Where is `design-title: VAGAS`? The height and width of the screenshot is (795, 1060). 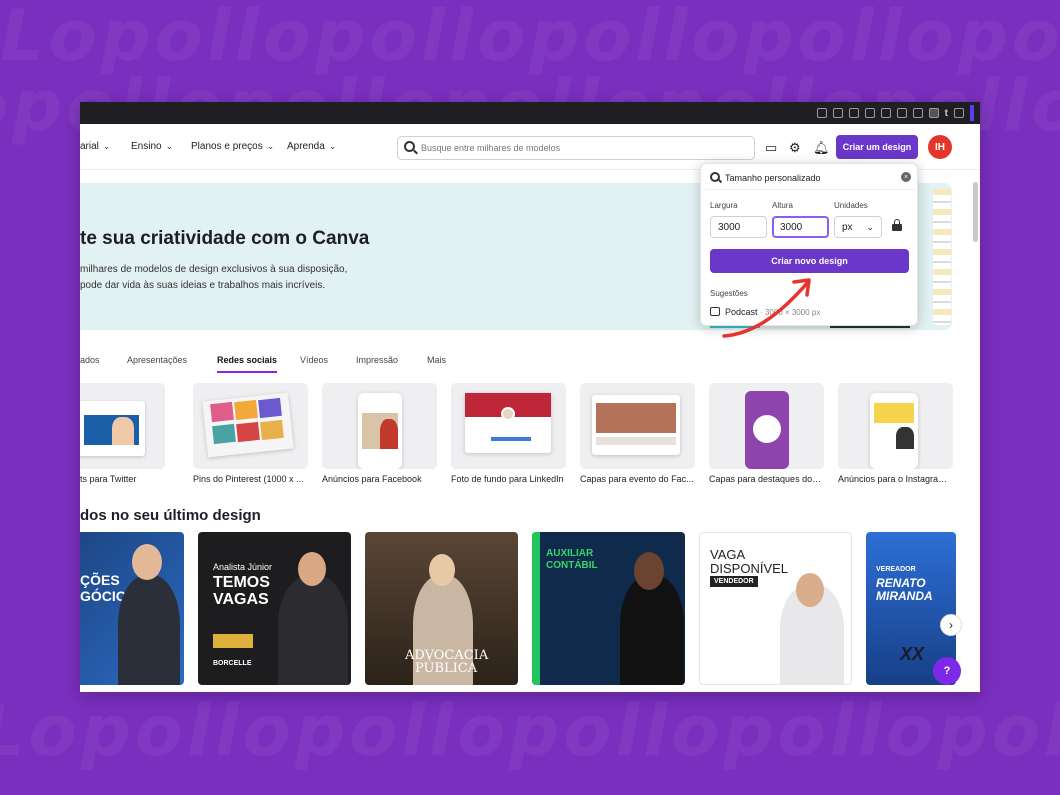
design-title: VAGAS is located at coordinates (241, 599).